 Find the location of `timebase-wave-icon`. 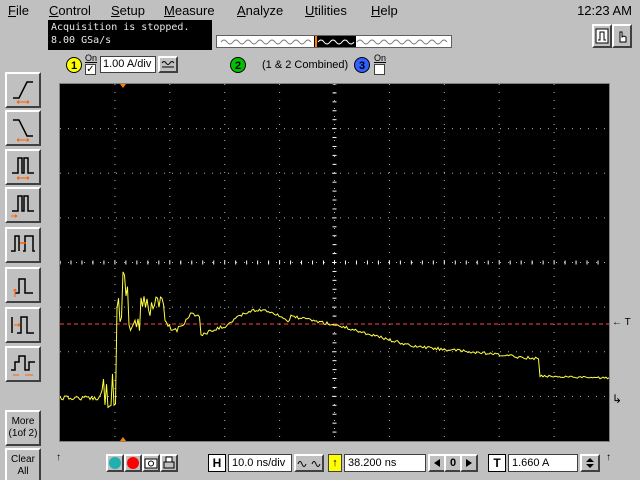

timebase-wave-icon is located at coordinates (309, 464).